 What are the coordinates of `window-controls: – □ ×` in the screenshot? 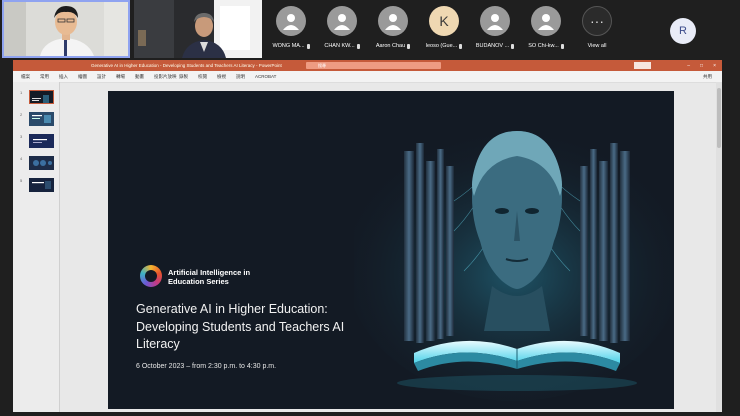 It's located at (701, 66).